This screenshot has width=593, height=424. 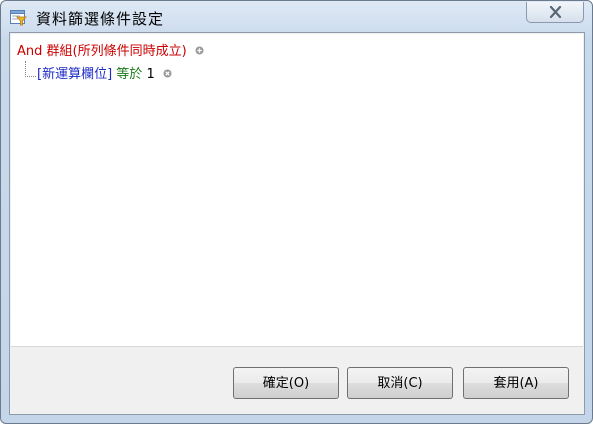 I want to click on group-node: And 群組(所列條件同時成立), so click(x=110, y=52).